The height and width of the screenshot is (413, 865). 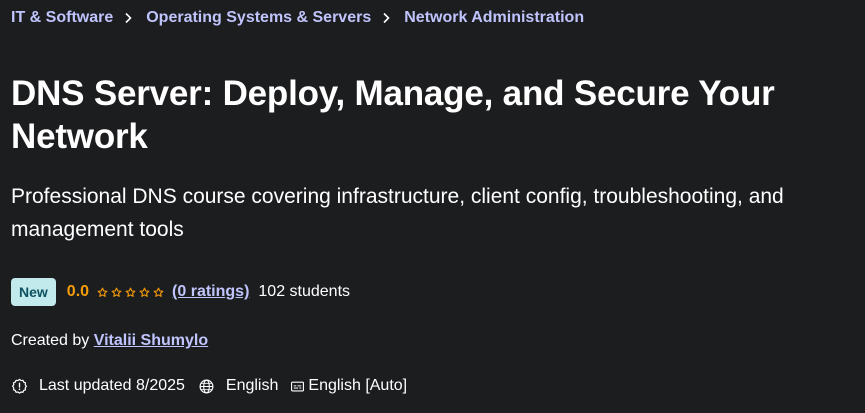 I want to click on rating-value: 0.0, so click(x=78, y=291).